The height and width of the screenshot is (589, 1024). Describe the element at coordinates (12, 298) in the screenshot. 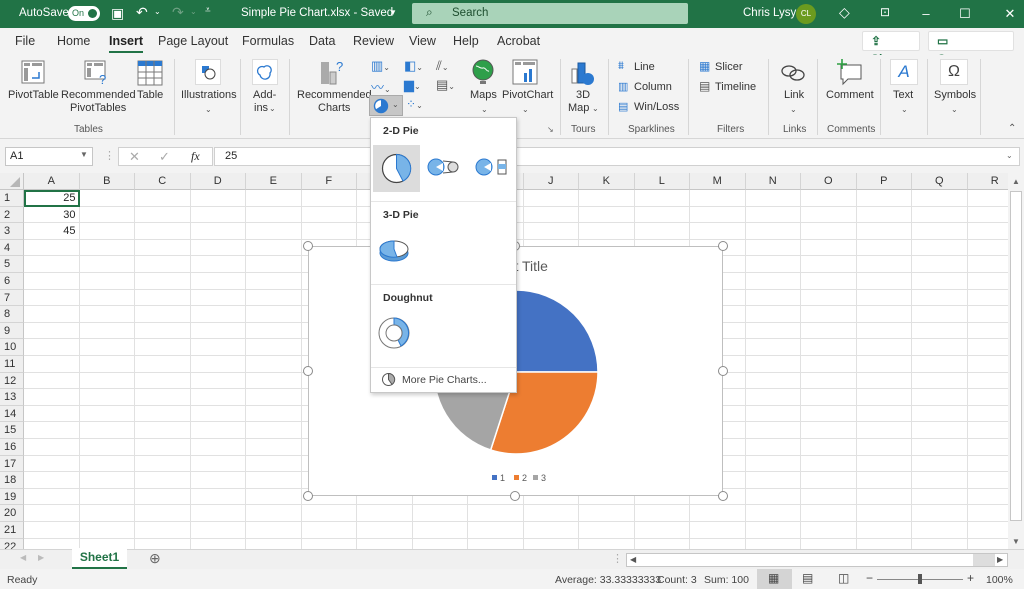

I see `row-header-7: 7` at that location.